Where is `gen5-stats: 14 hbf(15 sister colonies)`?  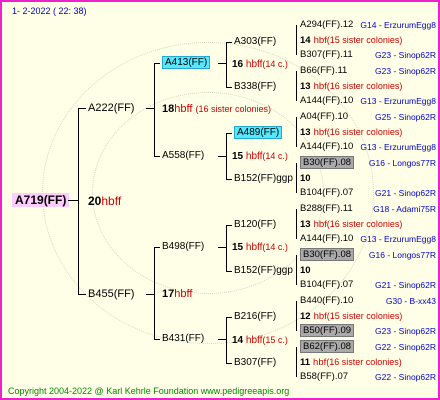 gen5-stats: 14 hbf(15 sister colonies) is located at coordinates (351, 40).